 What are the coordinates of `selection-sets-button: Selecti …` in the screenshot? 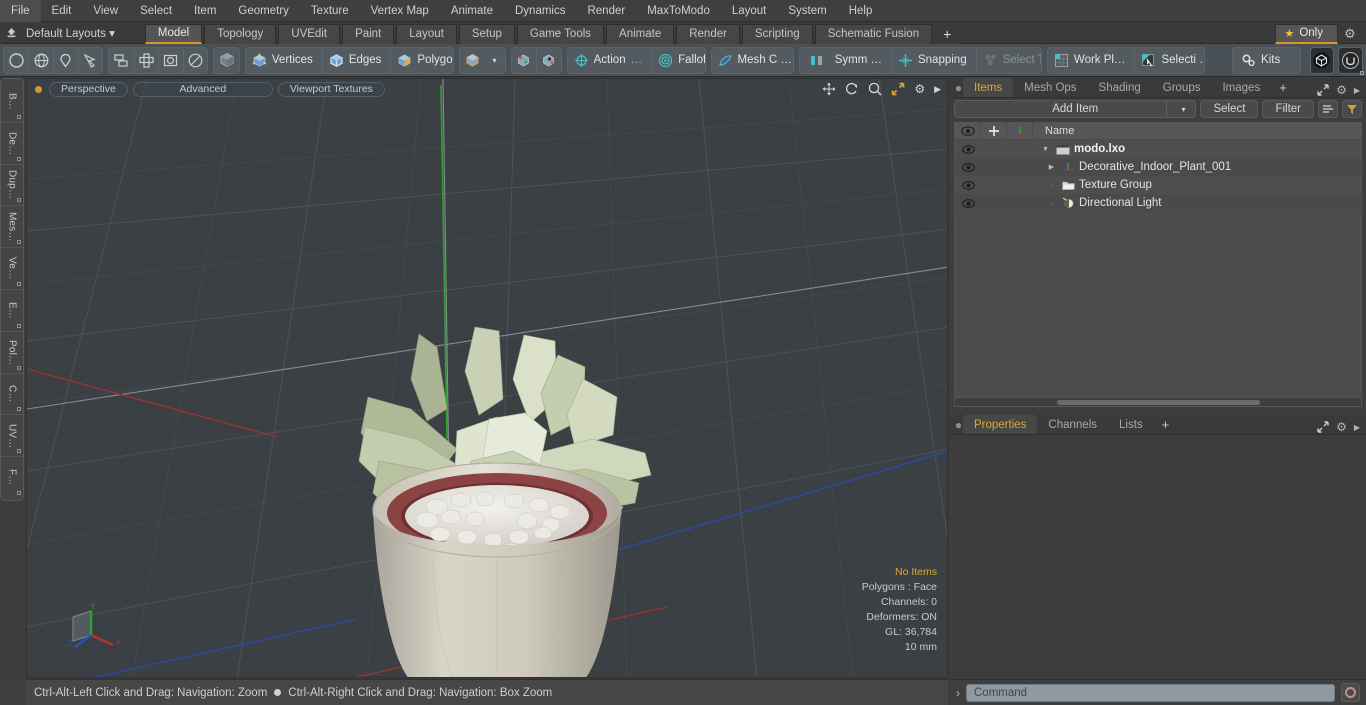 It's located at (1249, 61).